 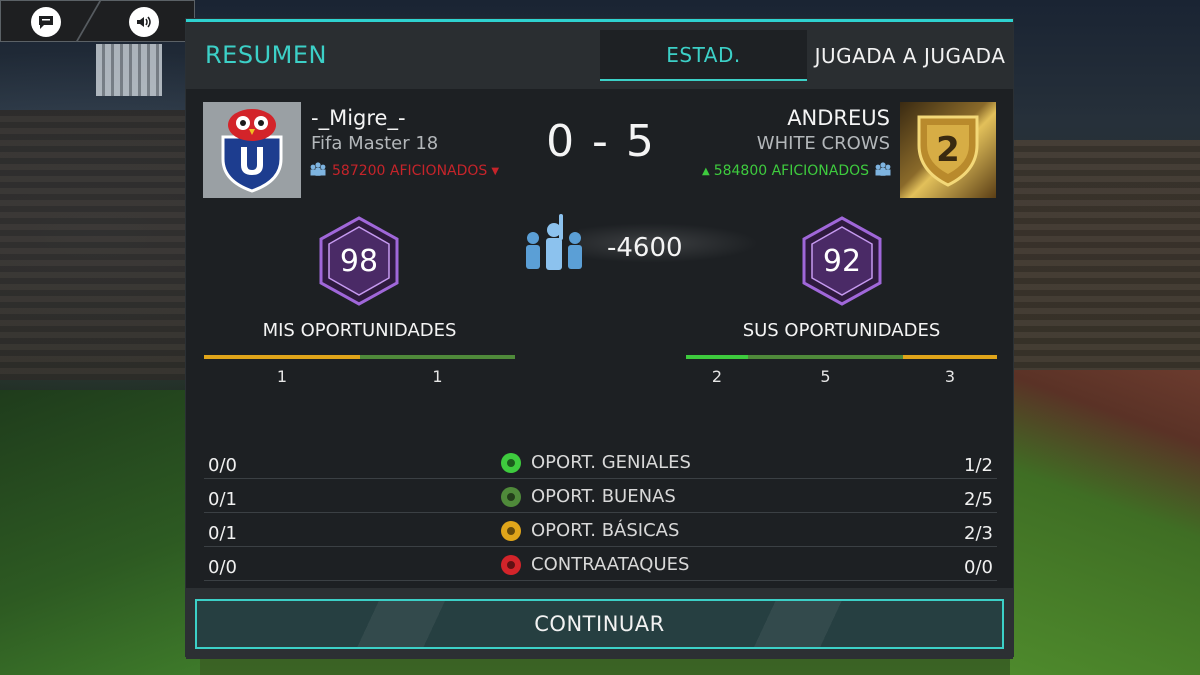 What do you see at coordinates (825, 376) in the screenshot?
I see `away-chance-value: 5` at bounding box center [825, 376].